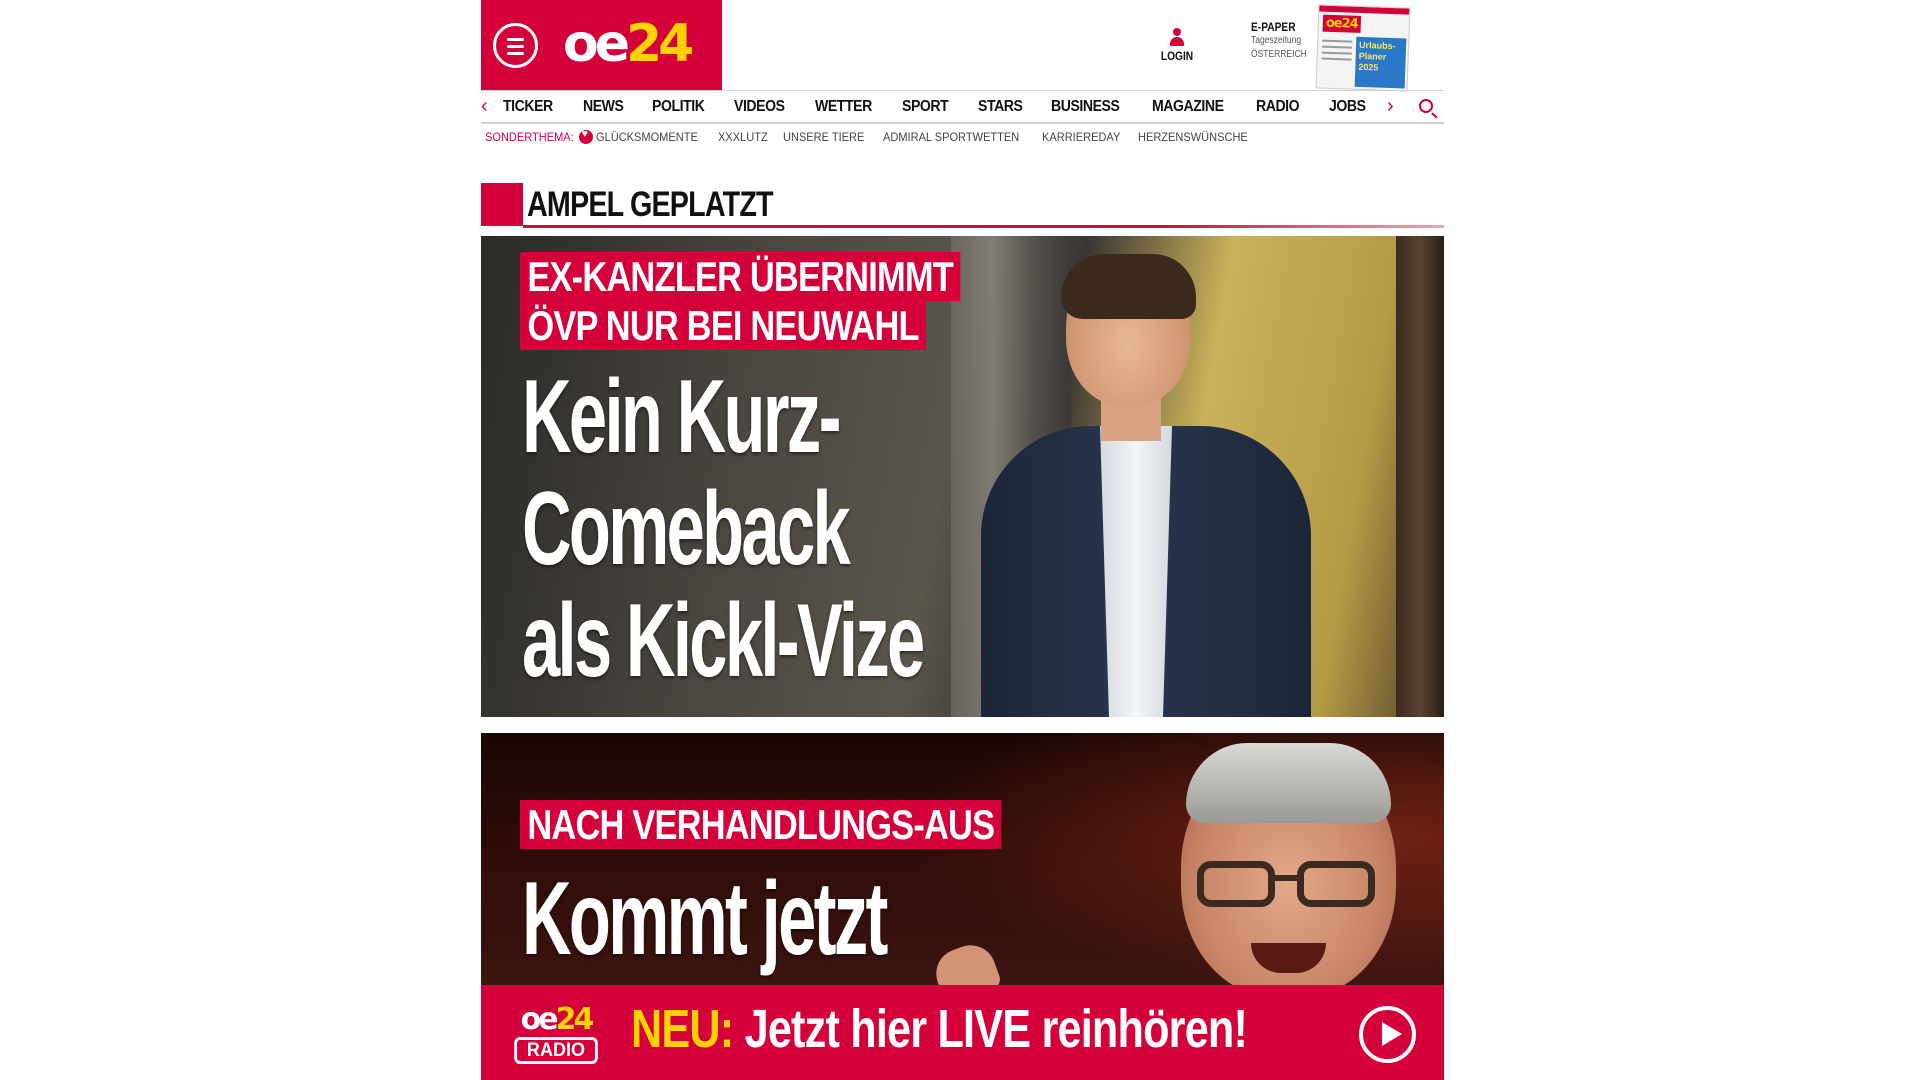  What do you see at coordinates (1276, 40) in the screenshot?
I see `epaper-subtitle: Tageszeitung` at bounding box center [1276, 40].